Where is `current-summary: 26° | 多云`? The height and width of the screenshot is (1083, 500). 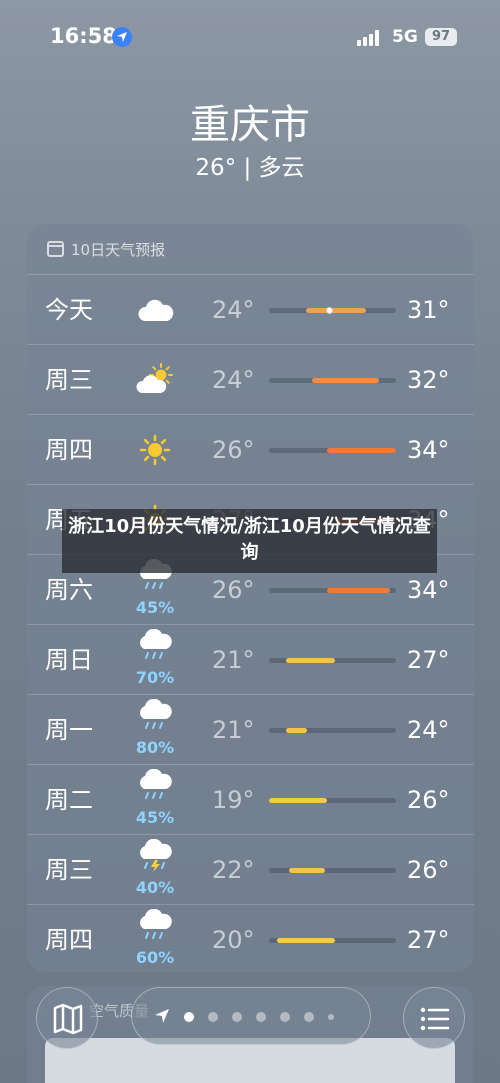 current-summary: 26° | 多云 is located at coordinates (250, 168).